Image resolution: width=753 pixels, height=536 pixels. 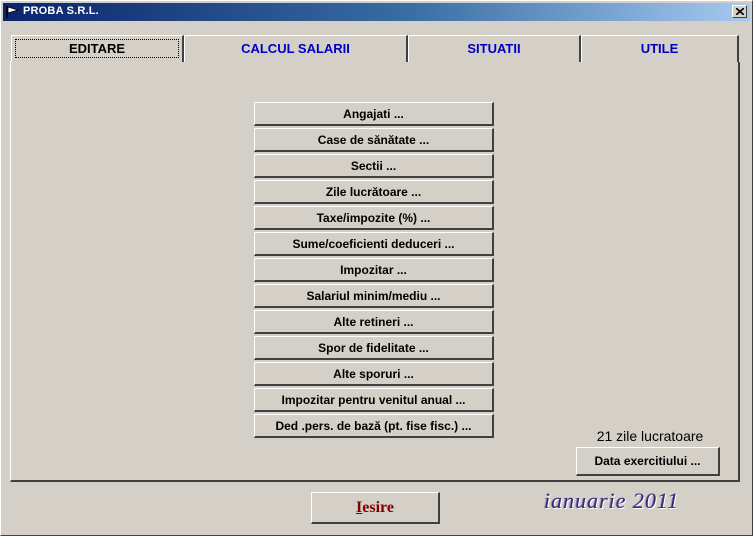 I want to click on tab-strip: EDITARE CALCUL SALARII SITUATII UTILE, so click(x=376, y=48).